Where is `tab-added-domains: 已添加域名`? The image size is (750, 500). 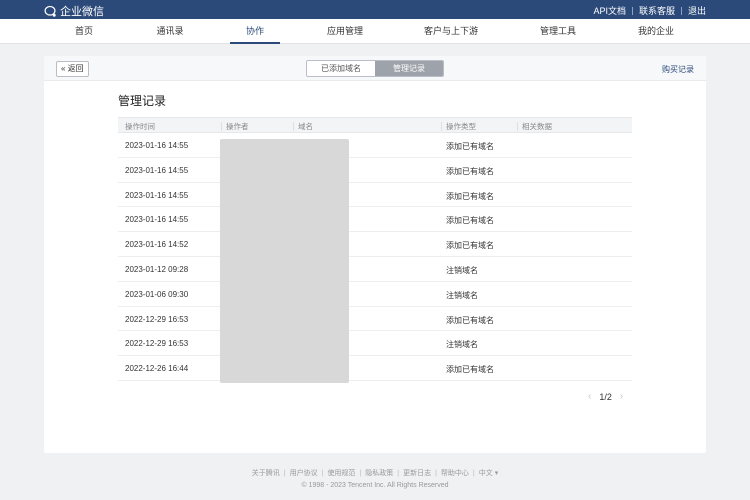
tab-added-domains: 已添加域名 is located at coordinates (341, 68).